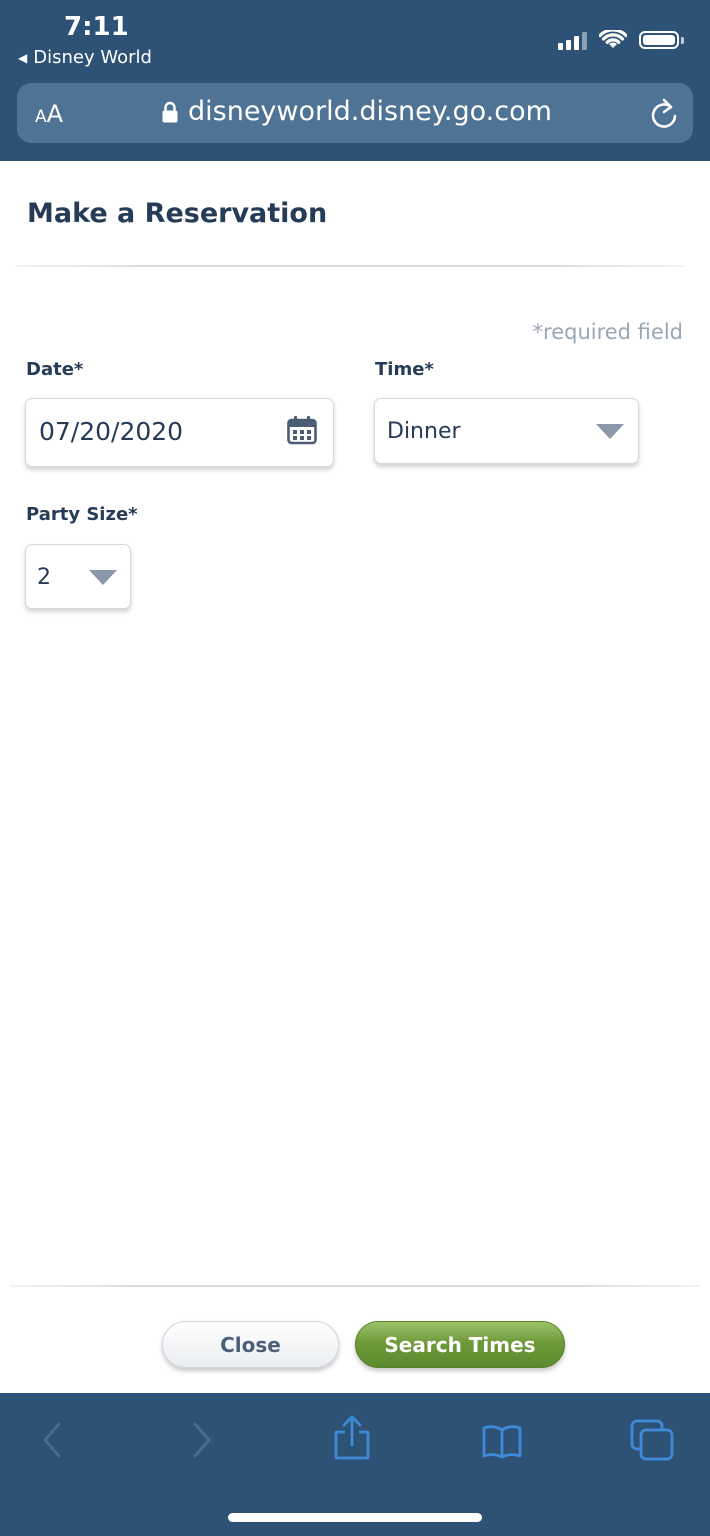  What do you see at coordinates (404, 369) in the screenshot?
I see `time-label: Time*` at bounding box center [404, 369].